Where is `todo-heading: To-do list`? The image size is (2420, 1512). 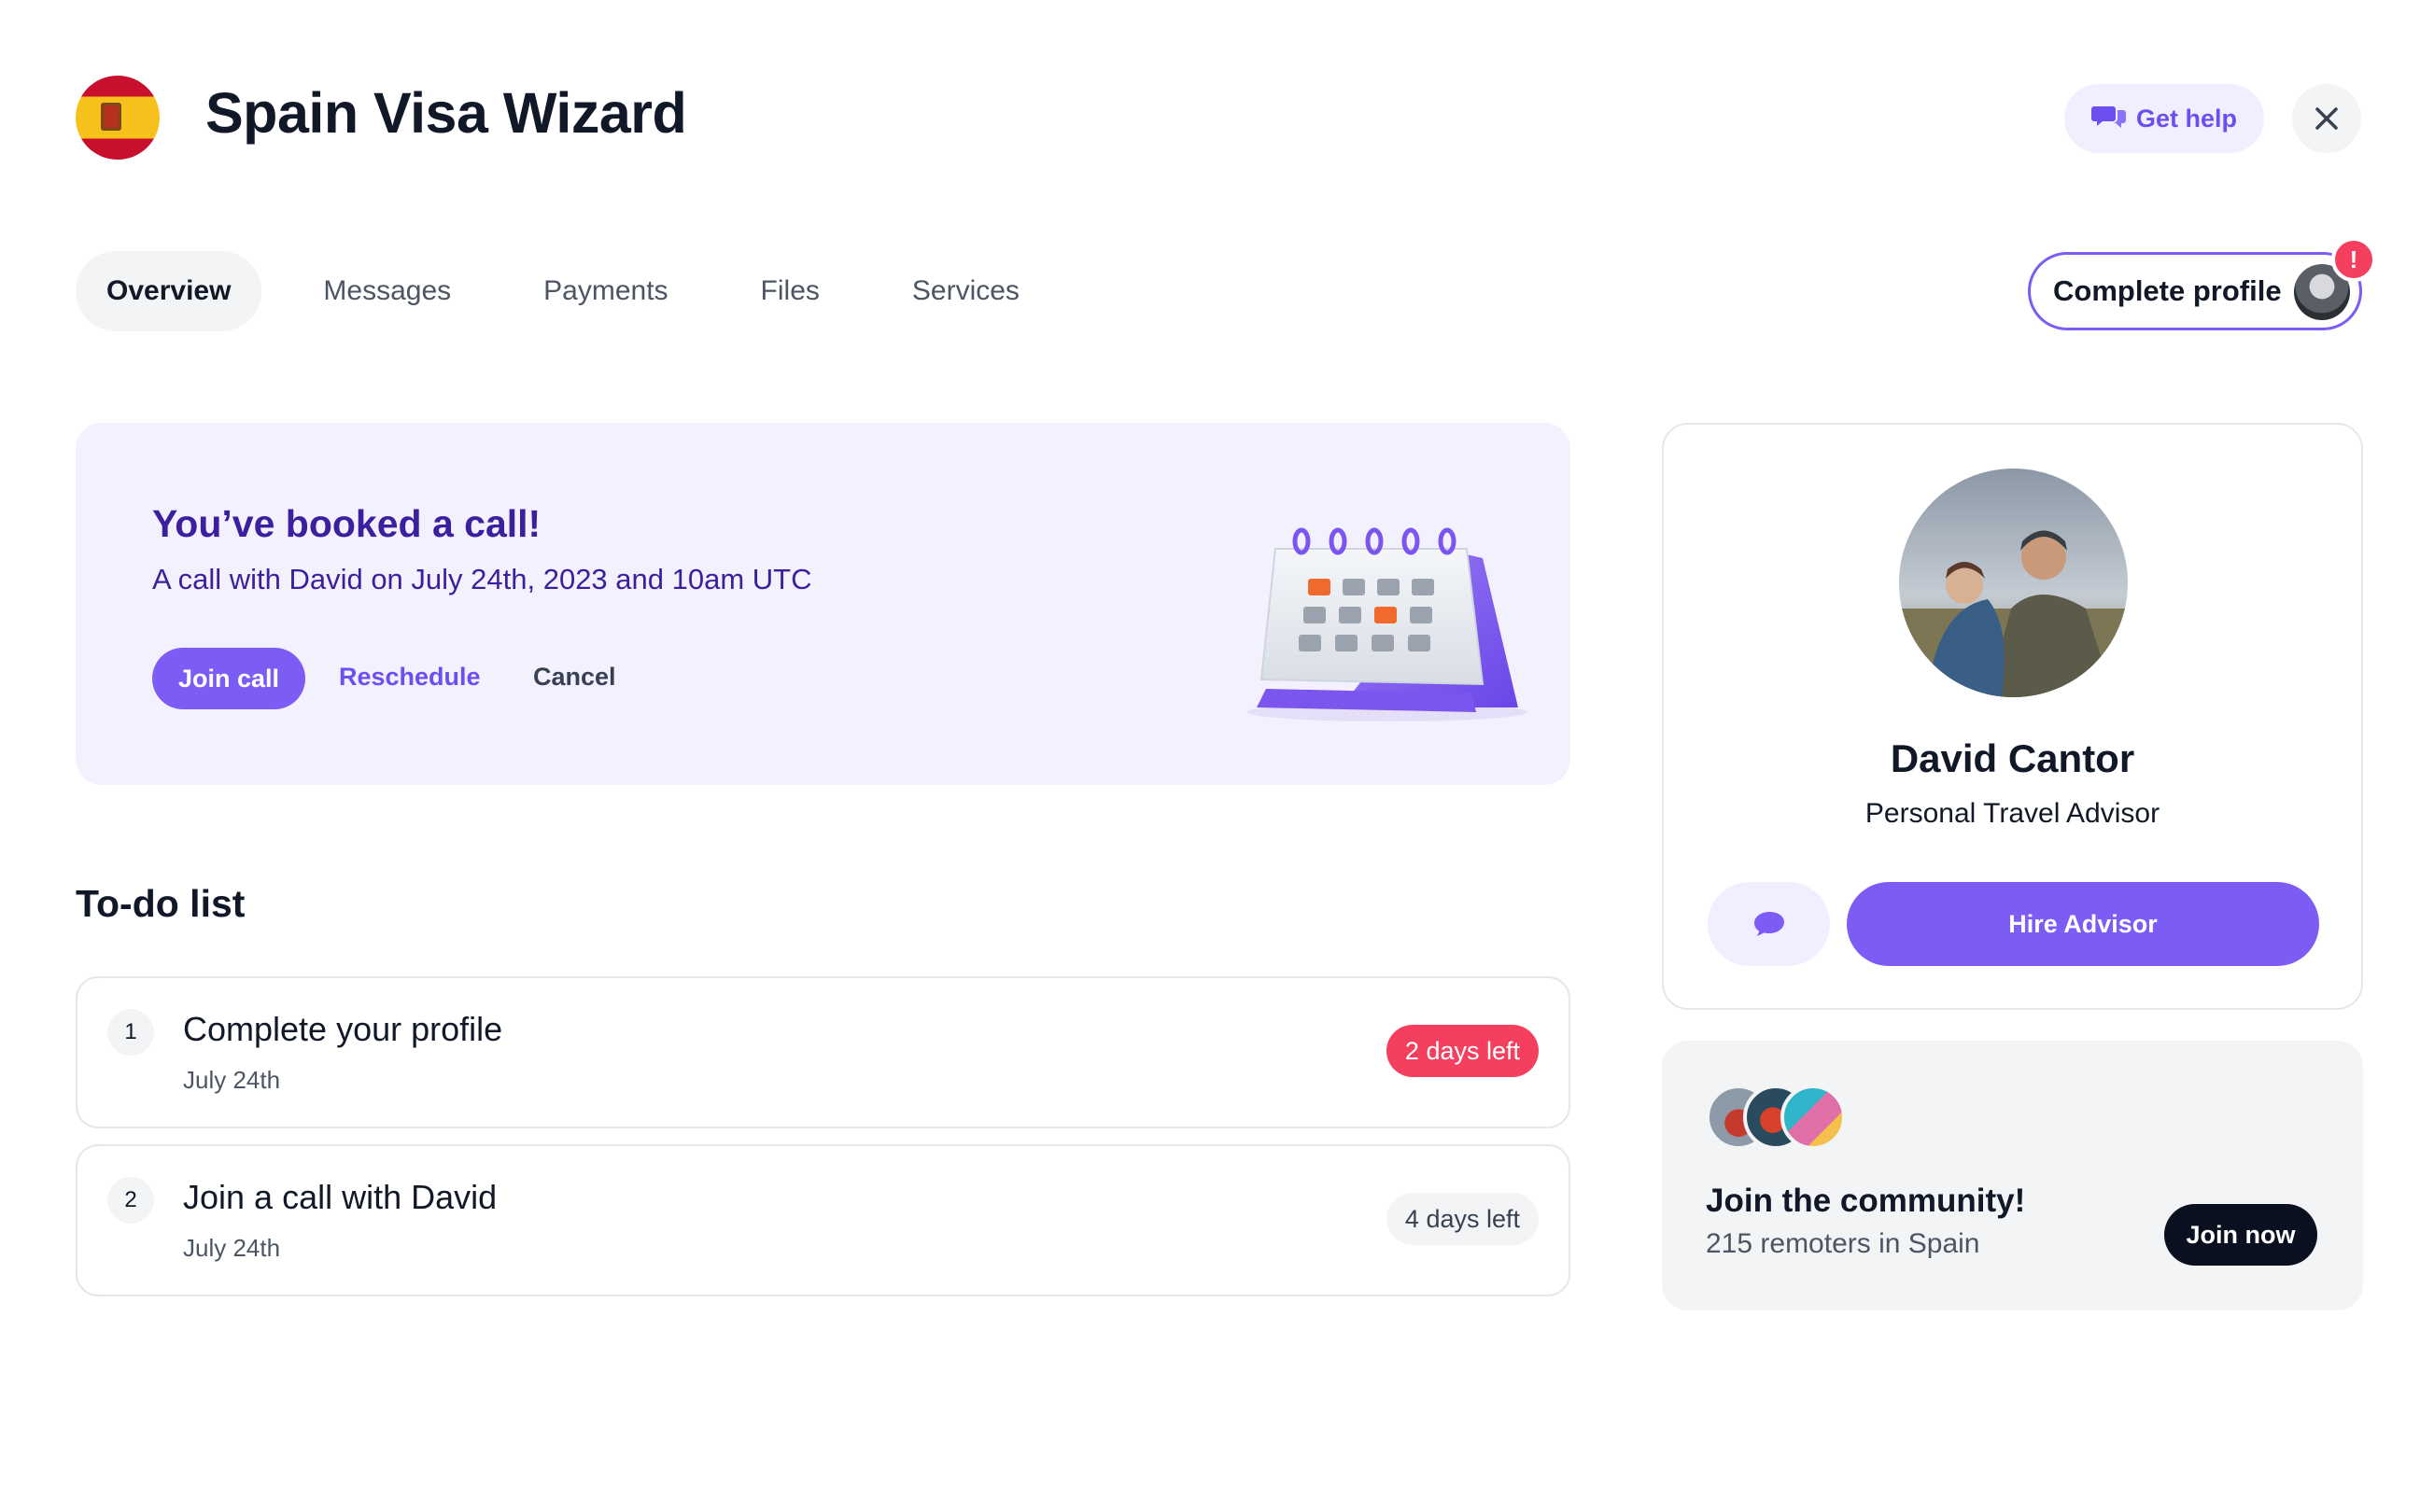
todo-heading: To-do list is located at coordinates (161, 903).